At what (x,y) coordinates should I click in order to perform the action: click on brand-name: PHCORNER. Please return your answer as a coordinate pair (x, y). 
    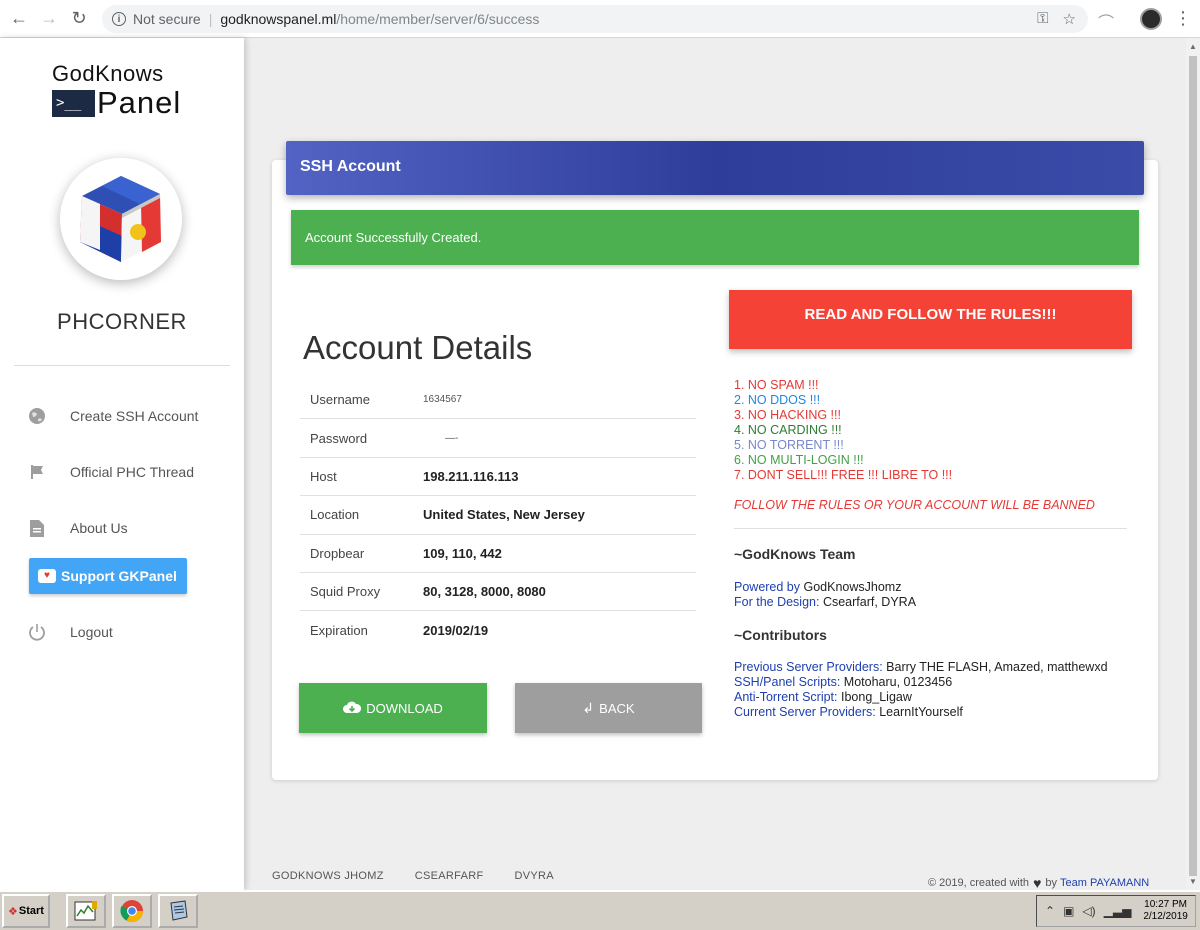
    Looking at the image, I should click on (122, 321).